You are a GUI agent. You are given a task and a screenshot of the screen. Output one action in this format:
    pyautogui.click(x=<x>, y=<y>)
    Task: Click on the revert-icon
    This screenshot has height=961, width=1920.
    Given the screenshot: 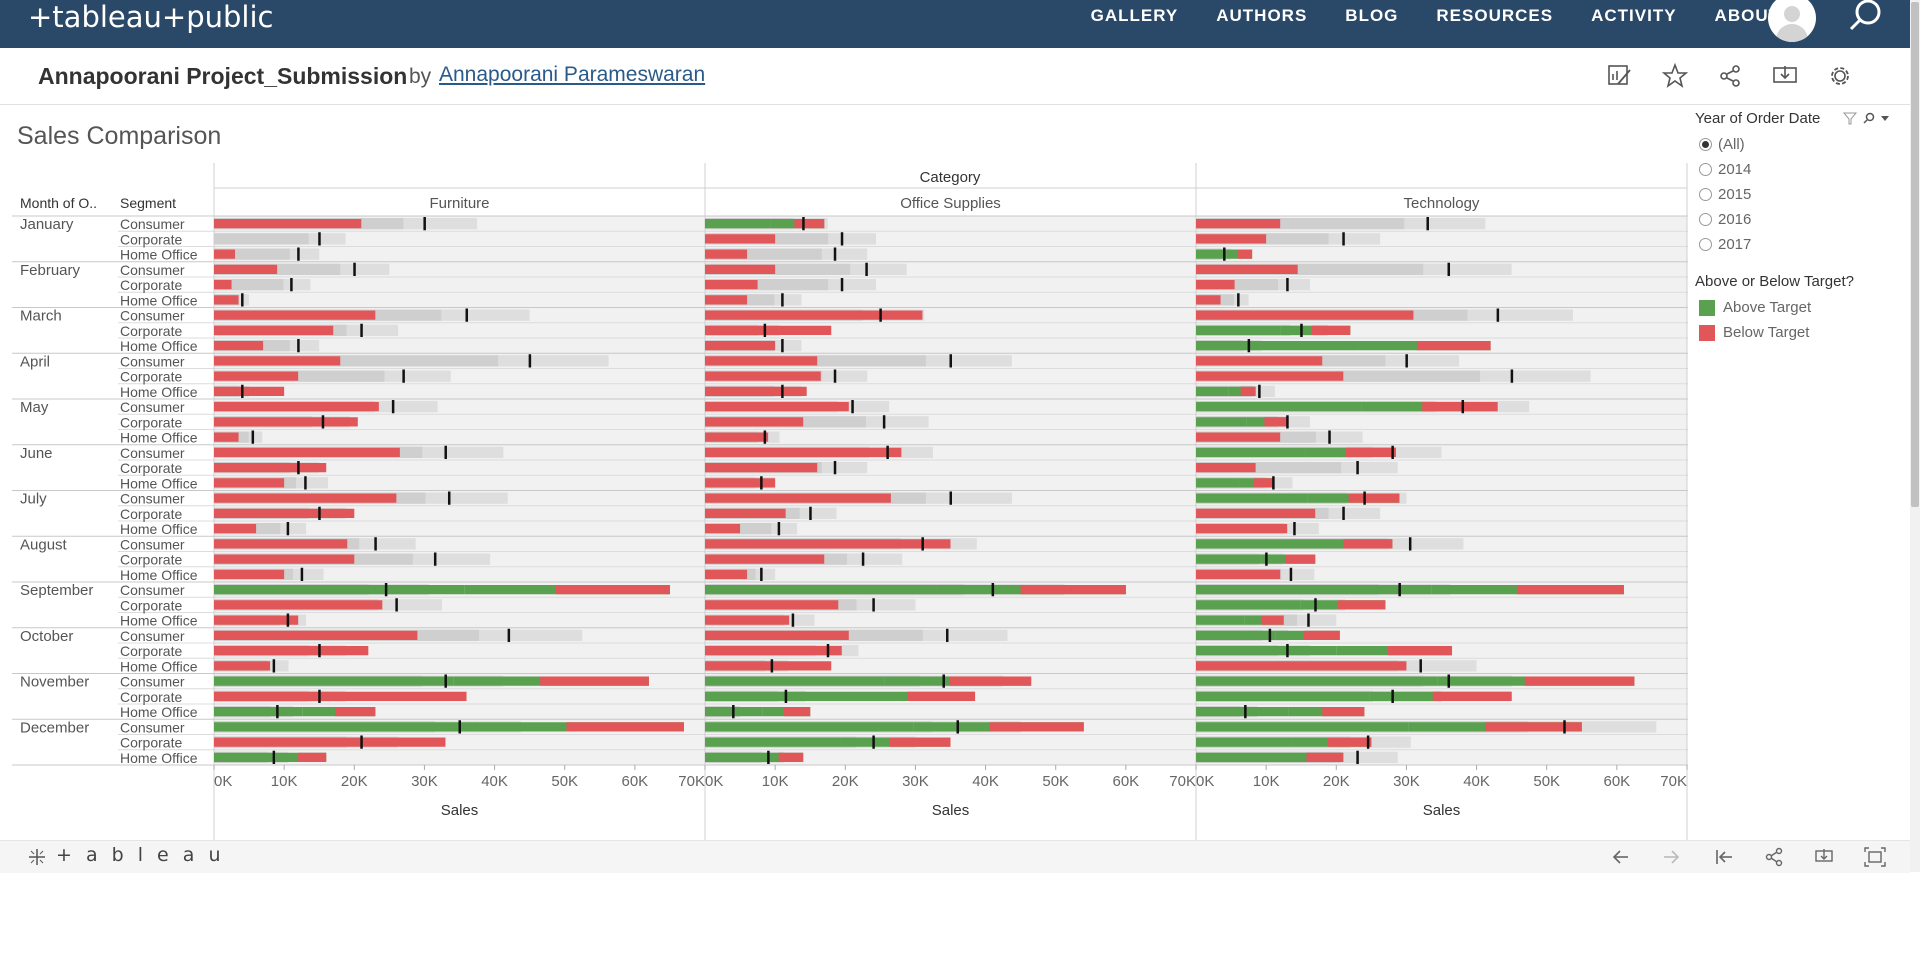 What is the action you would take?
    pyautogui.click(x=1724, y=857)
    